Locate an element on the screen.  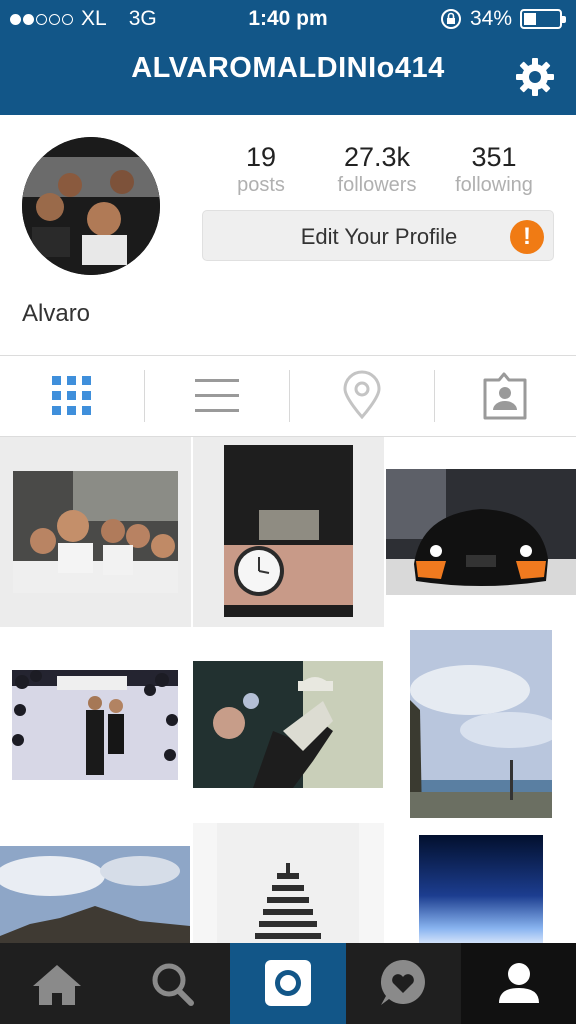
tab-list is located at coordinates (217, 396).